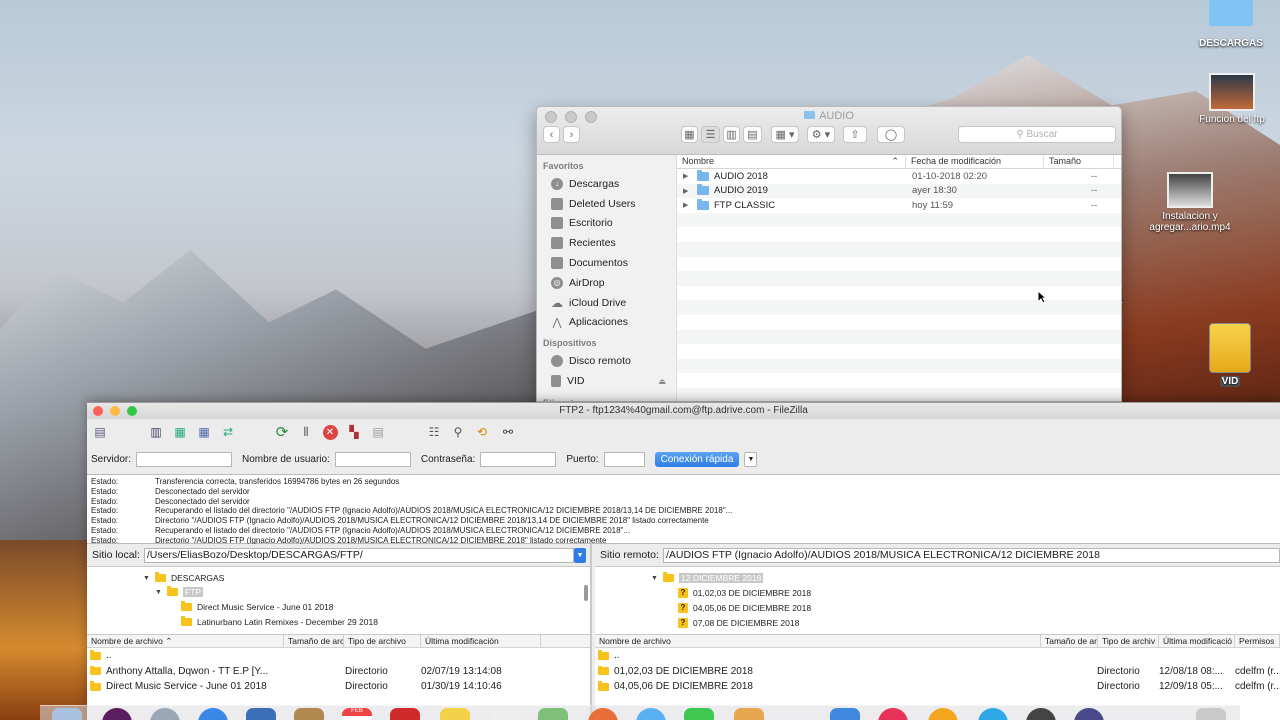 Image resolution: width=1280 pixels, height=720 pixels. What do you see at coordinates (156, 432) in the screenshot?
I see `toggle-log-button: ▥` at bounding box center [156, 432].